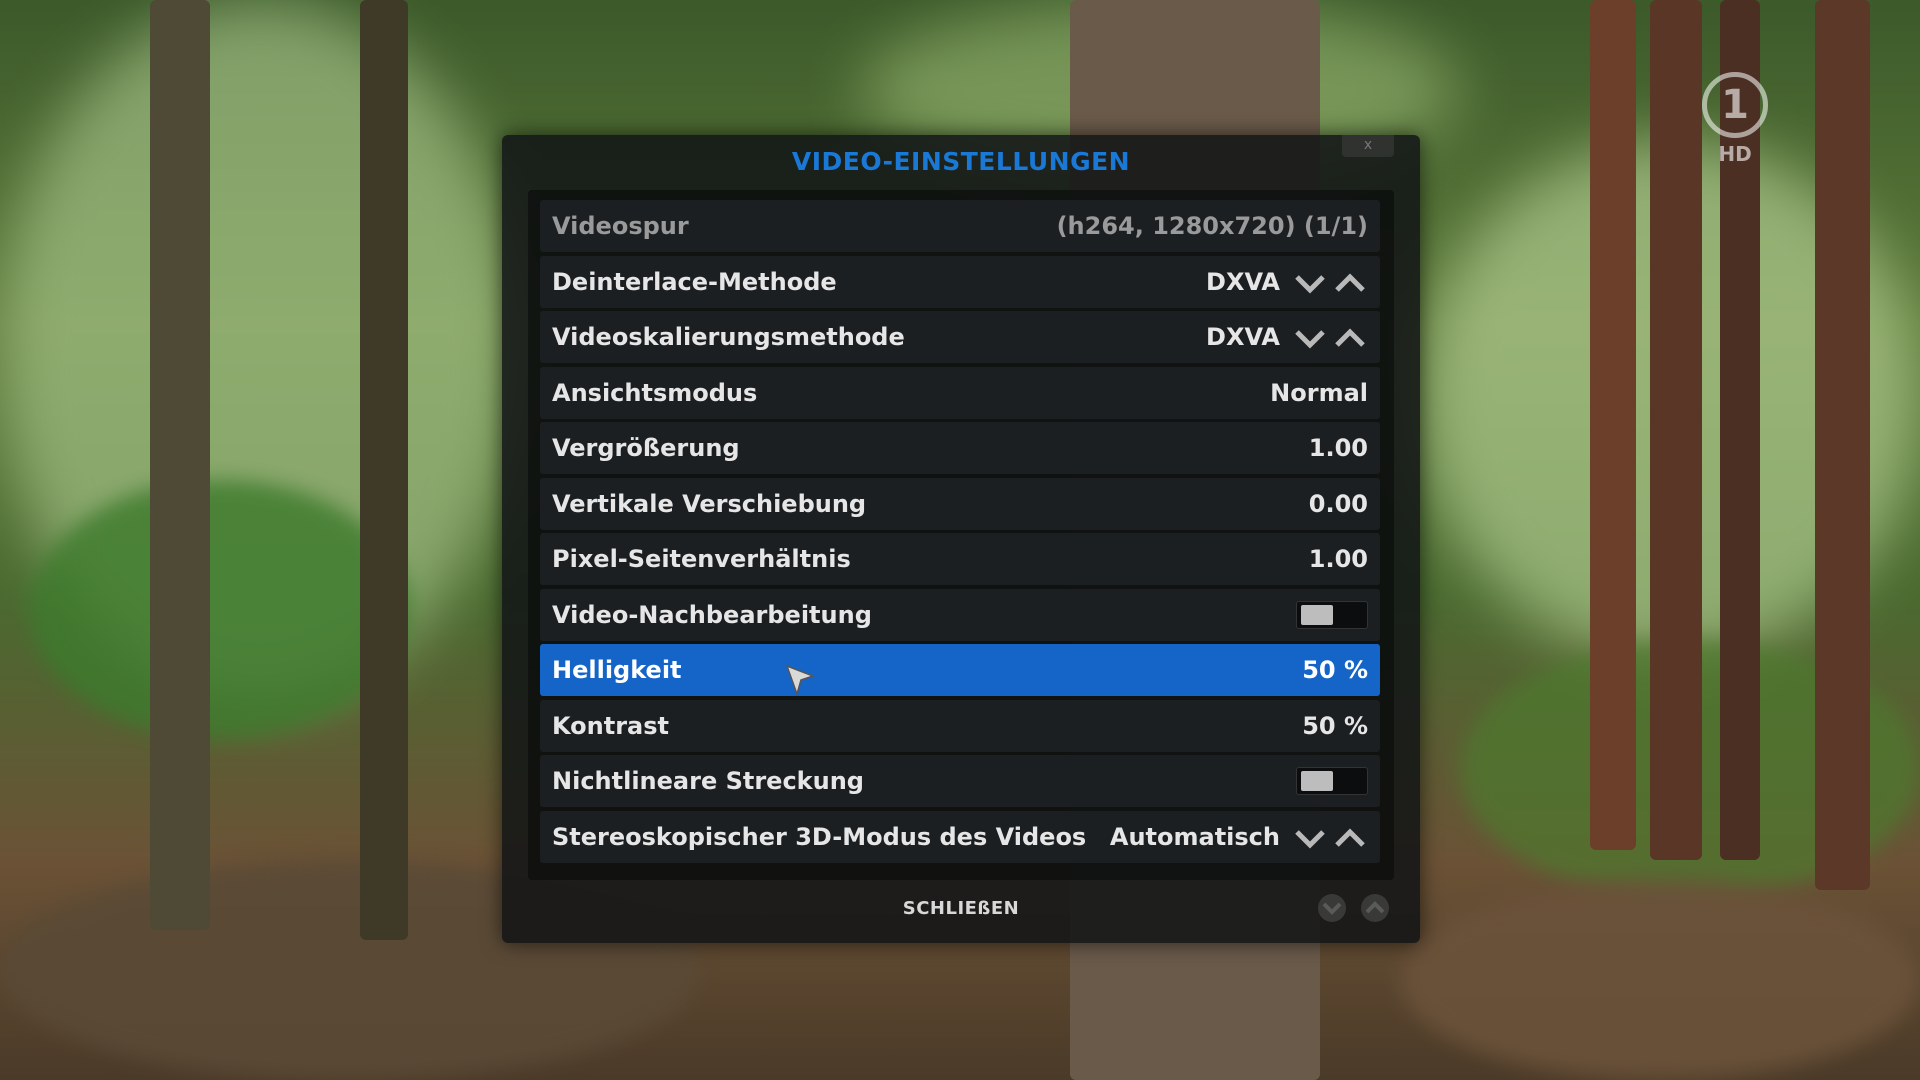 The width and height of the screenshot is (1920, 1080). Describe the element at coordinates (800, 680) in the screenshot. I see `mouse-pointer-icon` at that location.